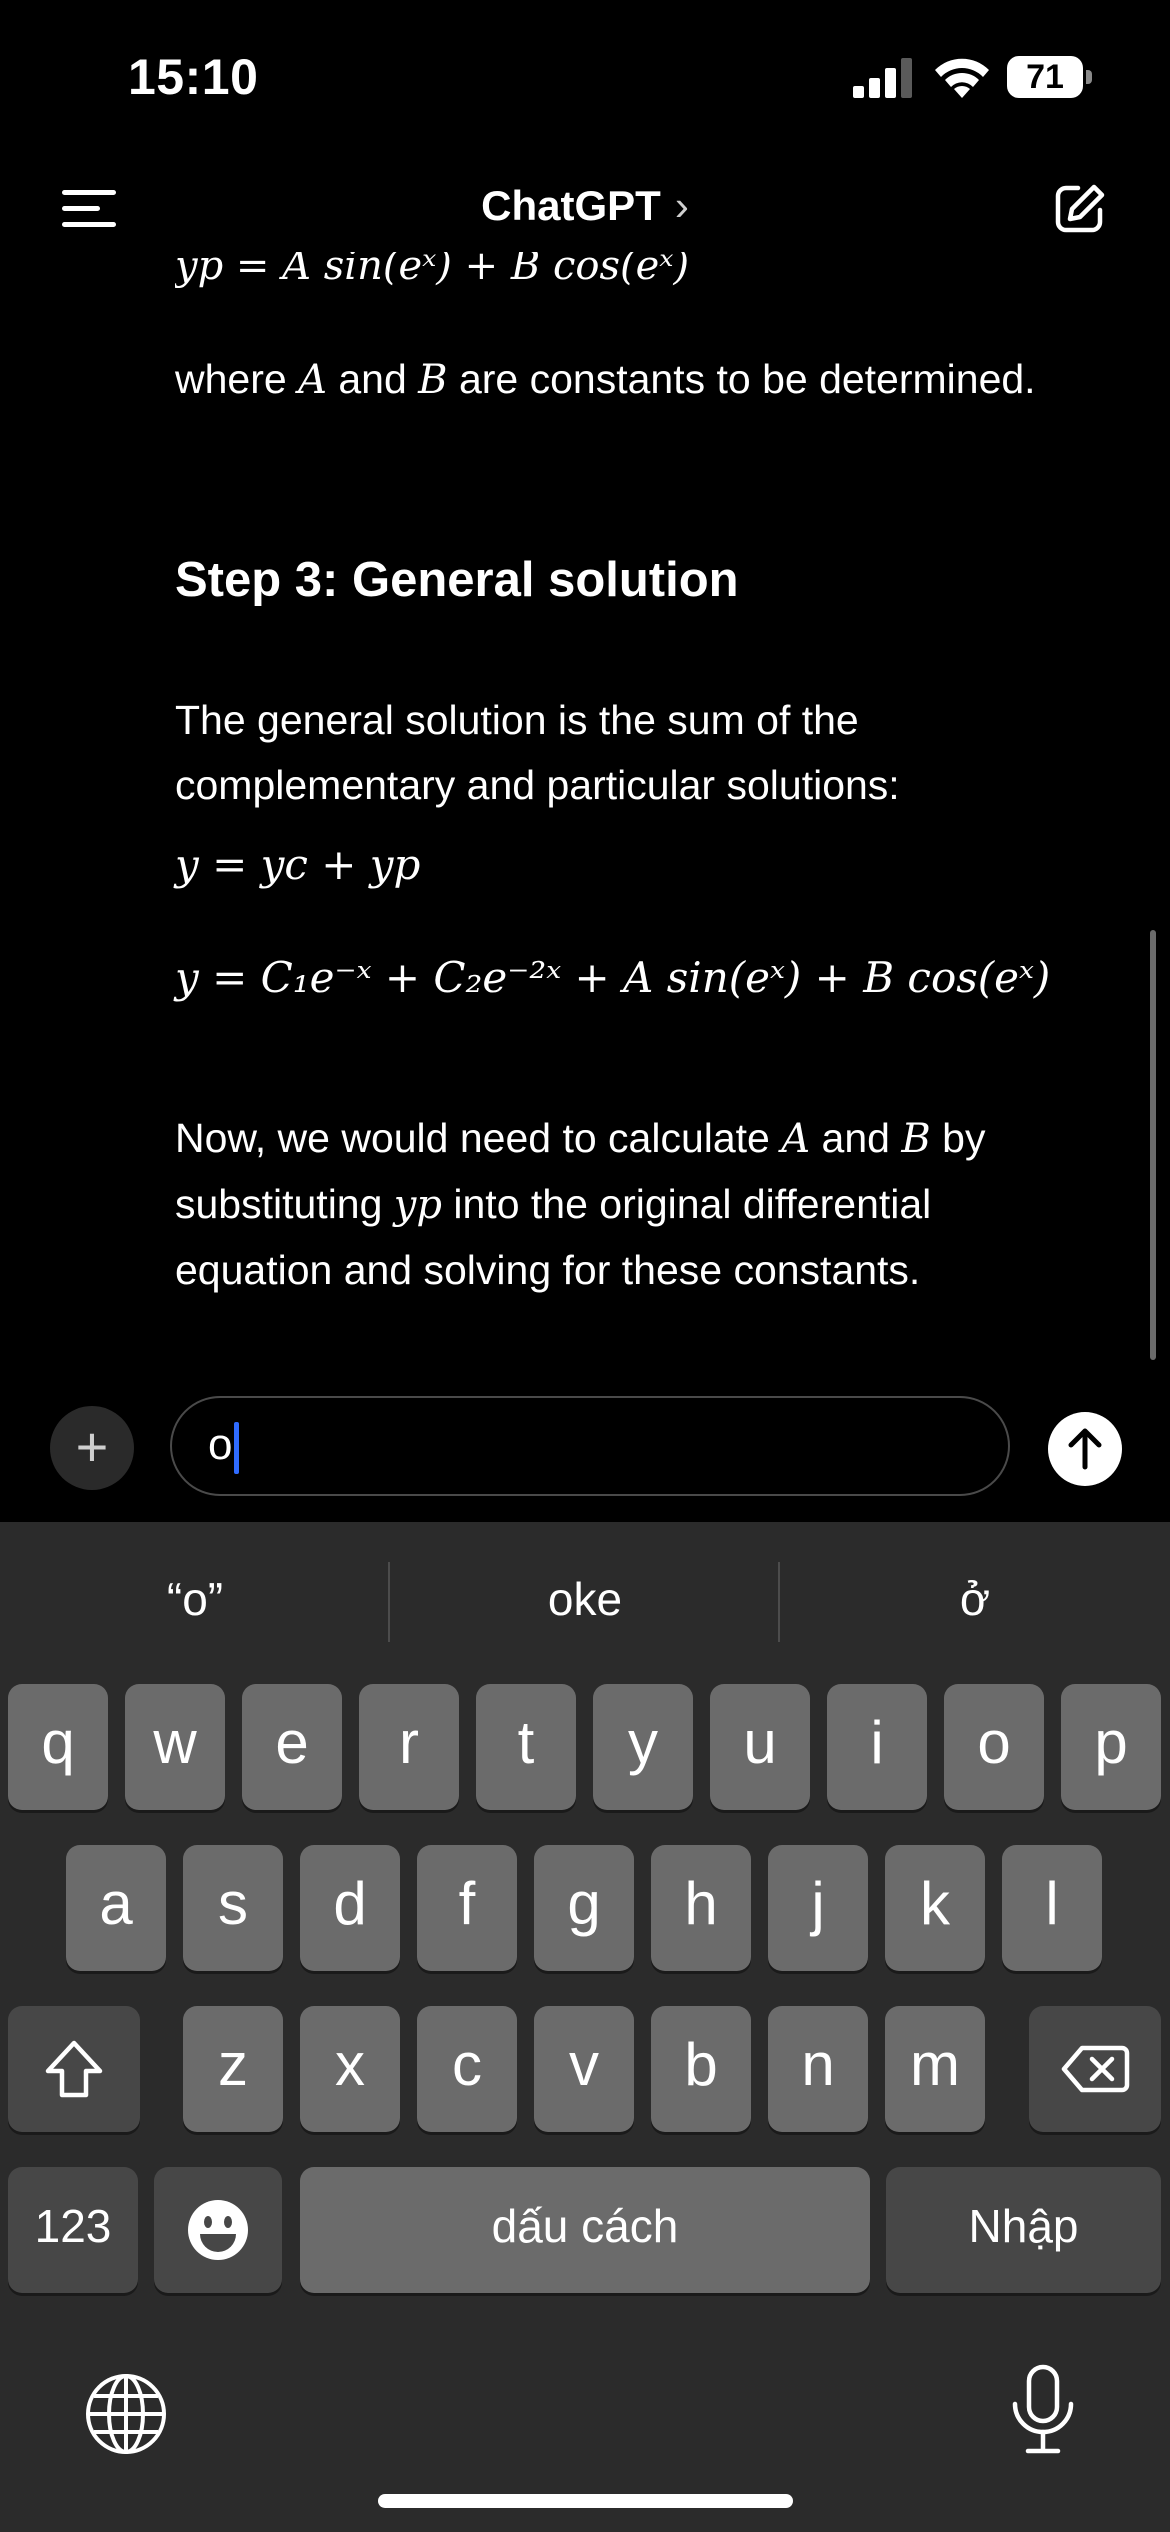 This screenshot has width=1170, height=2532. What do you see at coordinates (58, 1747) in the screenshot?
I see `key-q: q` at bounding box center [58, 1747].